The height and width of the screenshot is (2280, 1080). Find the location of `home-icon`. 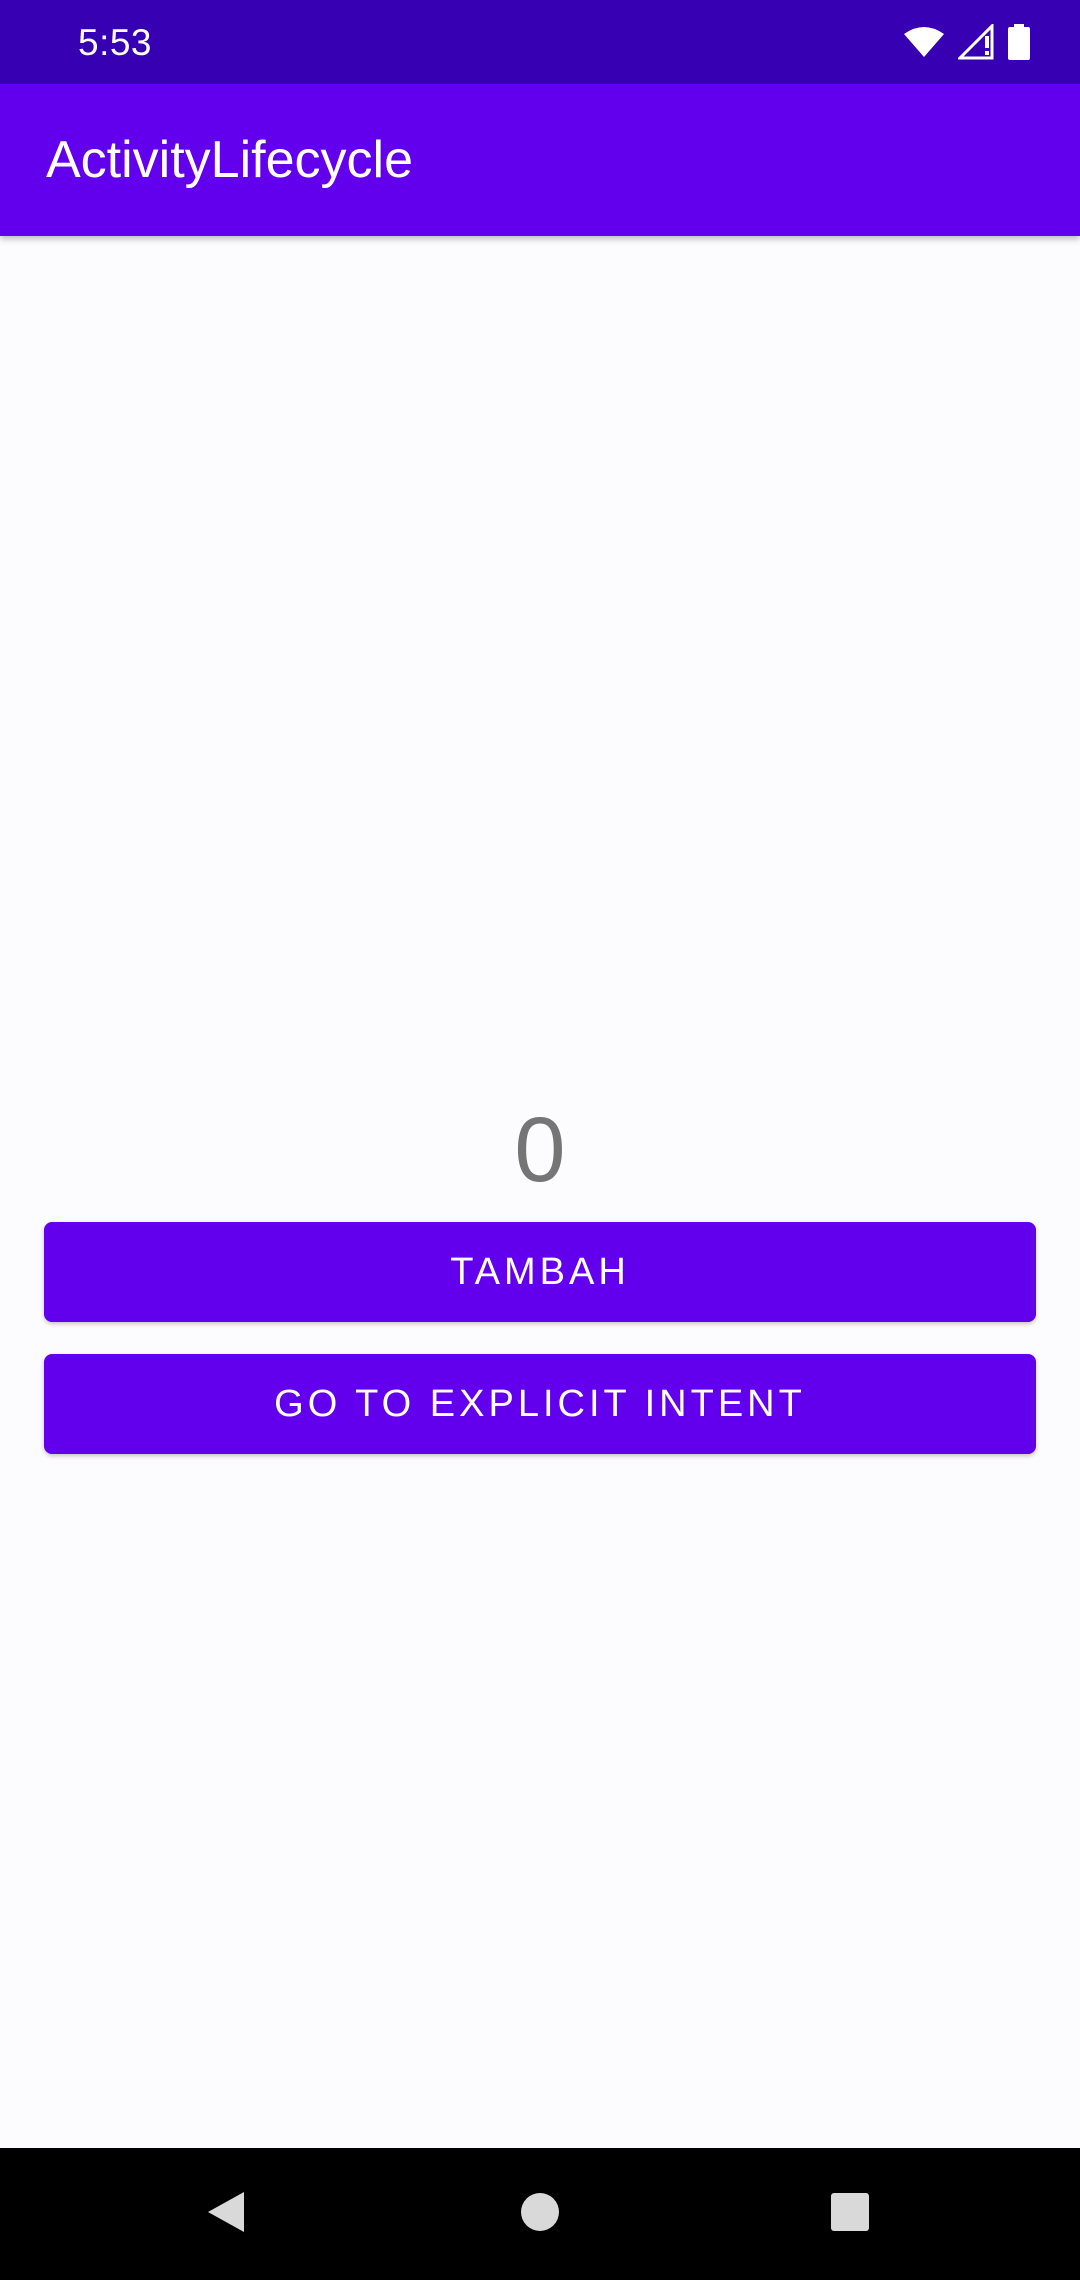

home-icon is located at coordinates (540, 2214).